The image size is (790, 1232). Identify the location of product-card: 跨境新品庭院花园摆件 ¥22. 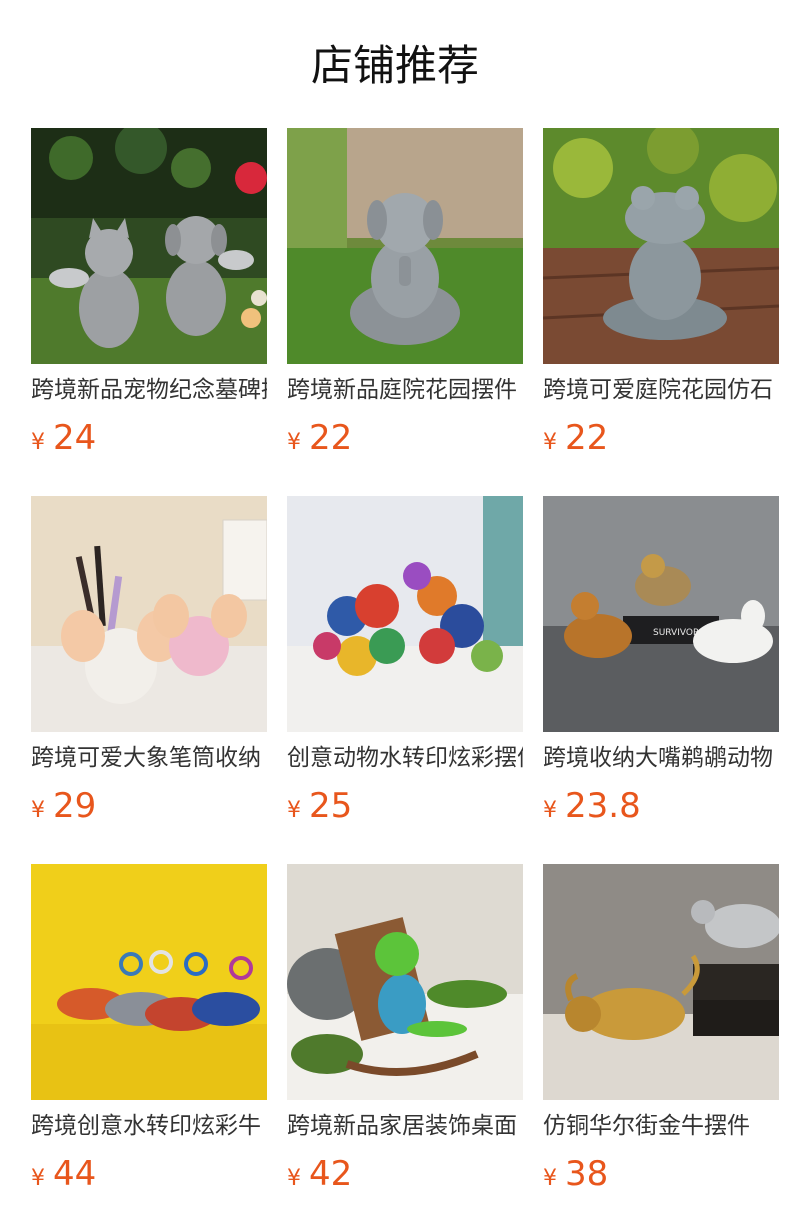
(405, 293).